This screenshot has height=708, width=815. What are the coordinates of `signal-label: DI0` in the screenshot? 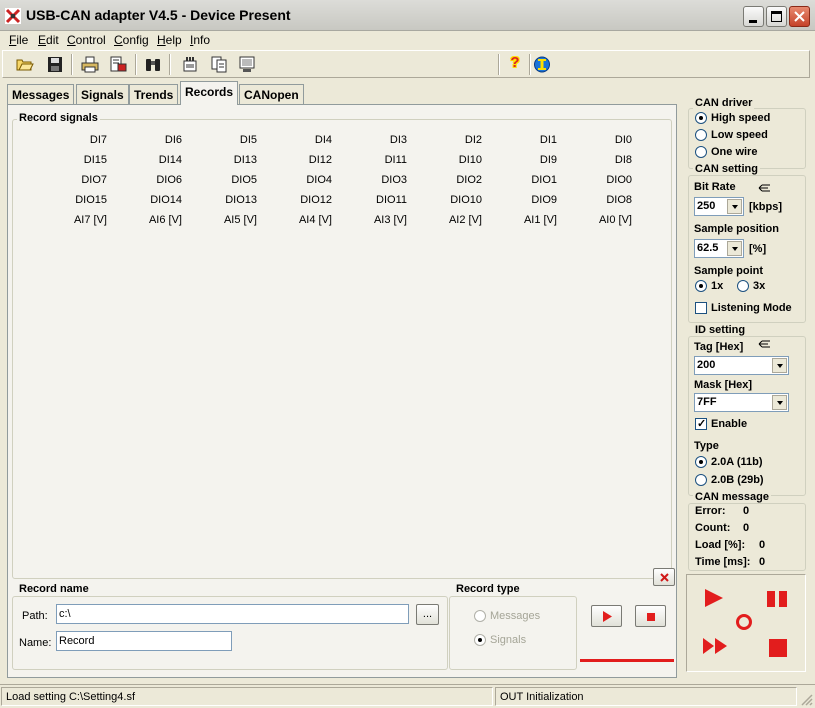 It's located at (612, 140).